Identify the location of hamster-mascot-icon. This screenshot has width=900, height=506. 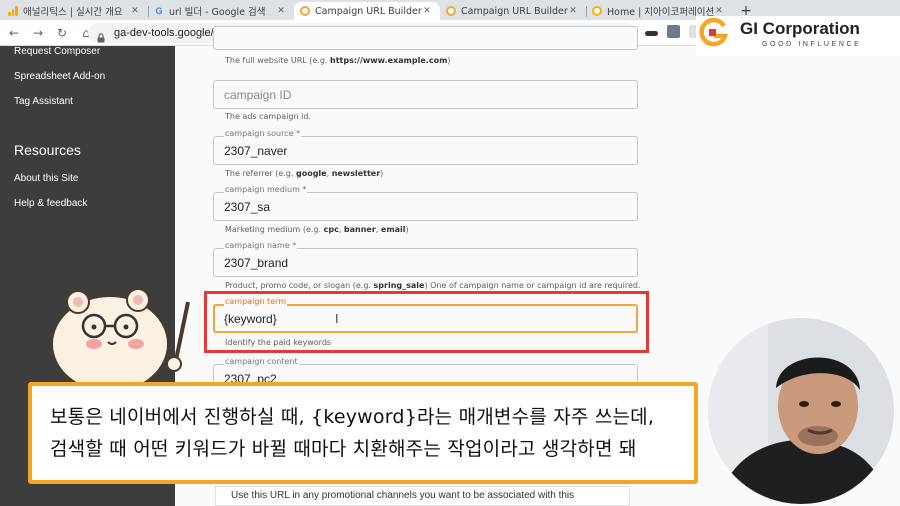
(120, 340).